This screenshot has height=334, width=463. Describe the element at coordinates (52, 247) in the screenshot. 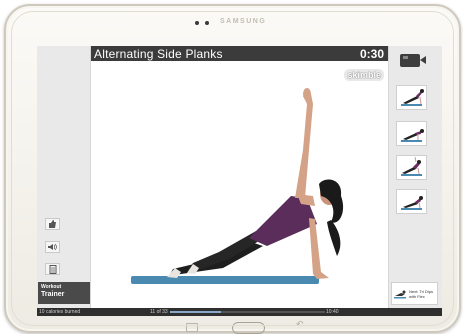

I see `volume-icon` at that location.